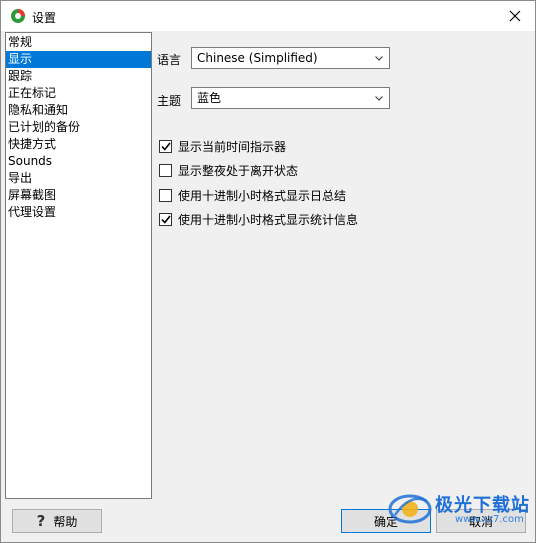 Image resolution: width=536 pixels, height=543 pixels. I want to click on sidebar-item-export: 导出, so click(78, 178).